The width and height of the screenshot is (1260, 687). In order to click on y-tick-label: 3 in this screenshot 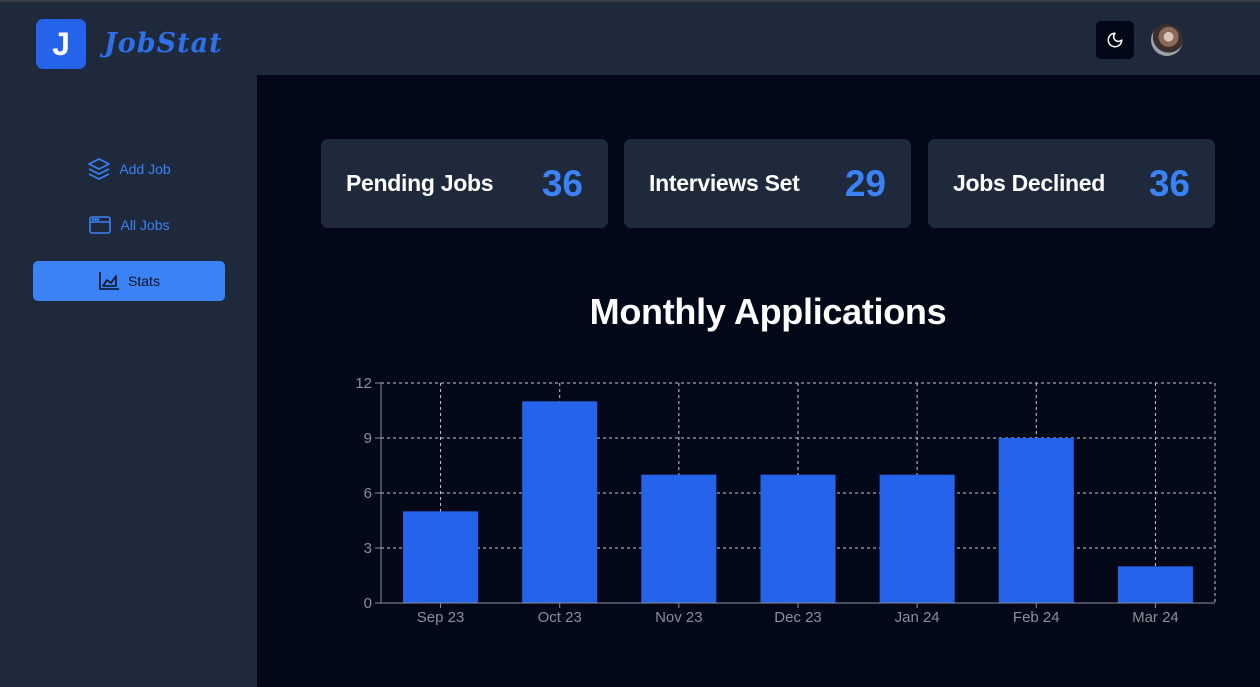, I will do `click(368, 548)`.